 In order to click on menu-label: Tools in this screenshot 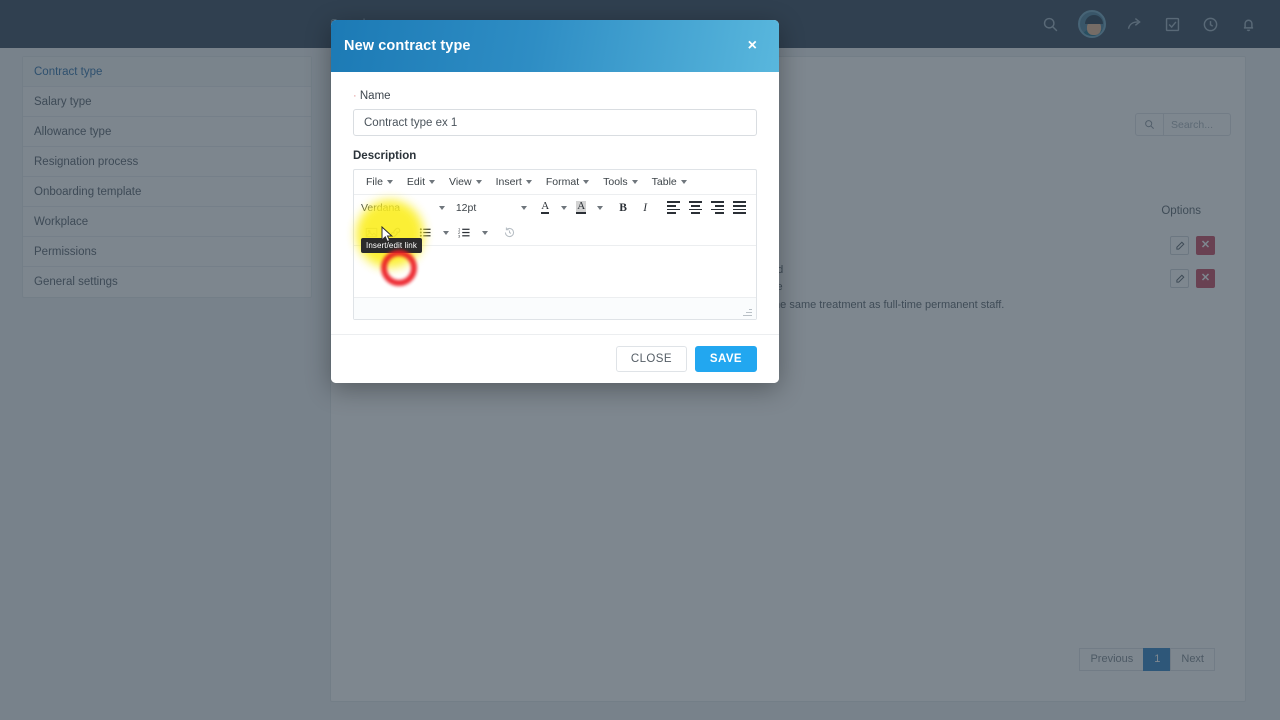, I will do `click(615, 182)`.